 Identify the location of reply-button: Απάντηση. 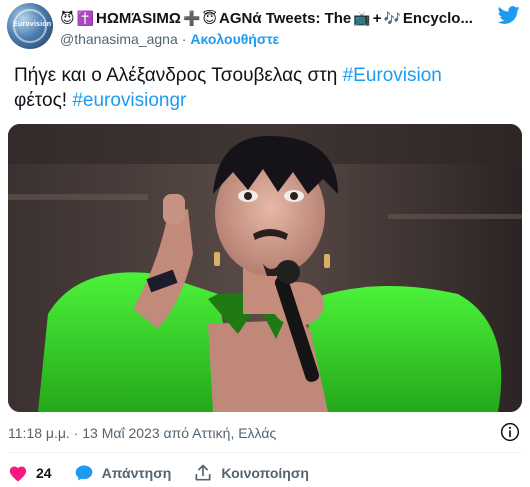
(123, 473).